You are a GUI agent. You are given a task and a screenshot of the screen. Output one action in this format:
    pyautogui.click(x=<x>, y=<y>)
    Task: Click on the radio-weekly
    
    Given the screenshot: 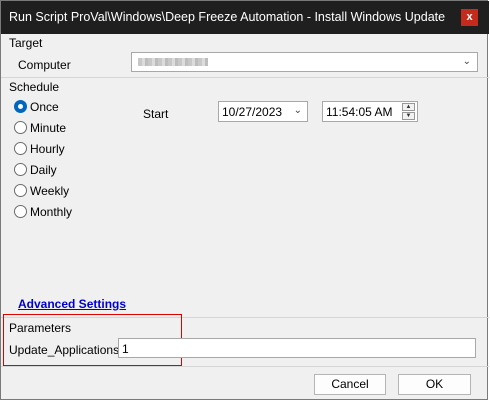 What is the action you would take?
    pyautogui.click(x=20, y=190)
    